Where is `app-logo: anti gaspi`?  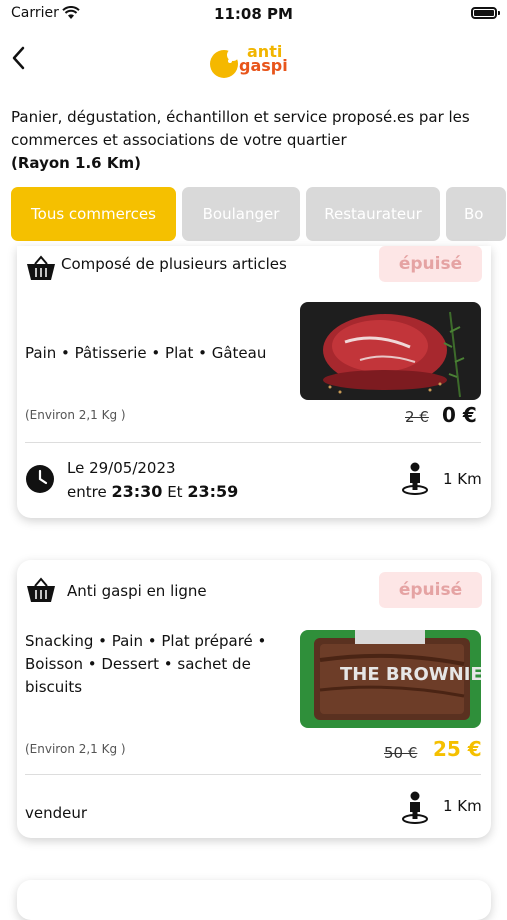 app-logo: anti gaspi is located at coordinates (254, 61).